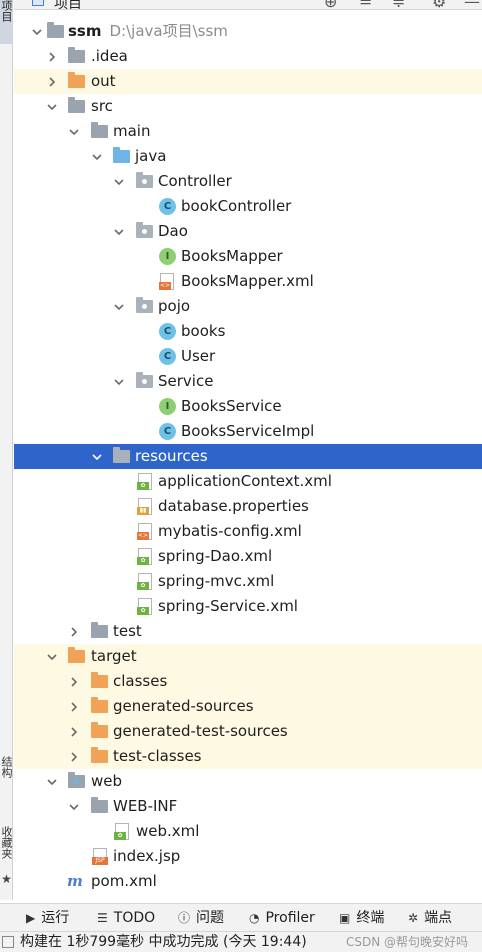  What do you see at coordinates (248, 306) in the screenshot?
I see `tree-row-pojo: pojo` at bounding box center [248, 306].